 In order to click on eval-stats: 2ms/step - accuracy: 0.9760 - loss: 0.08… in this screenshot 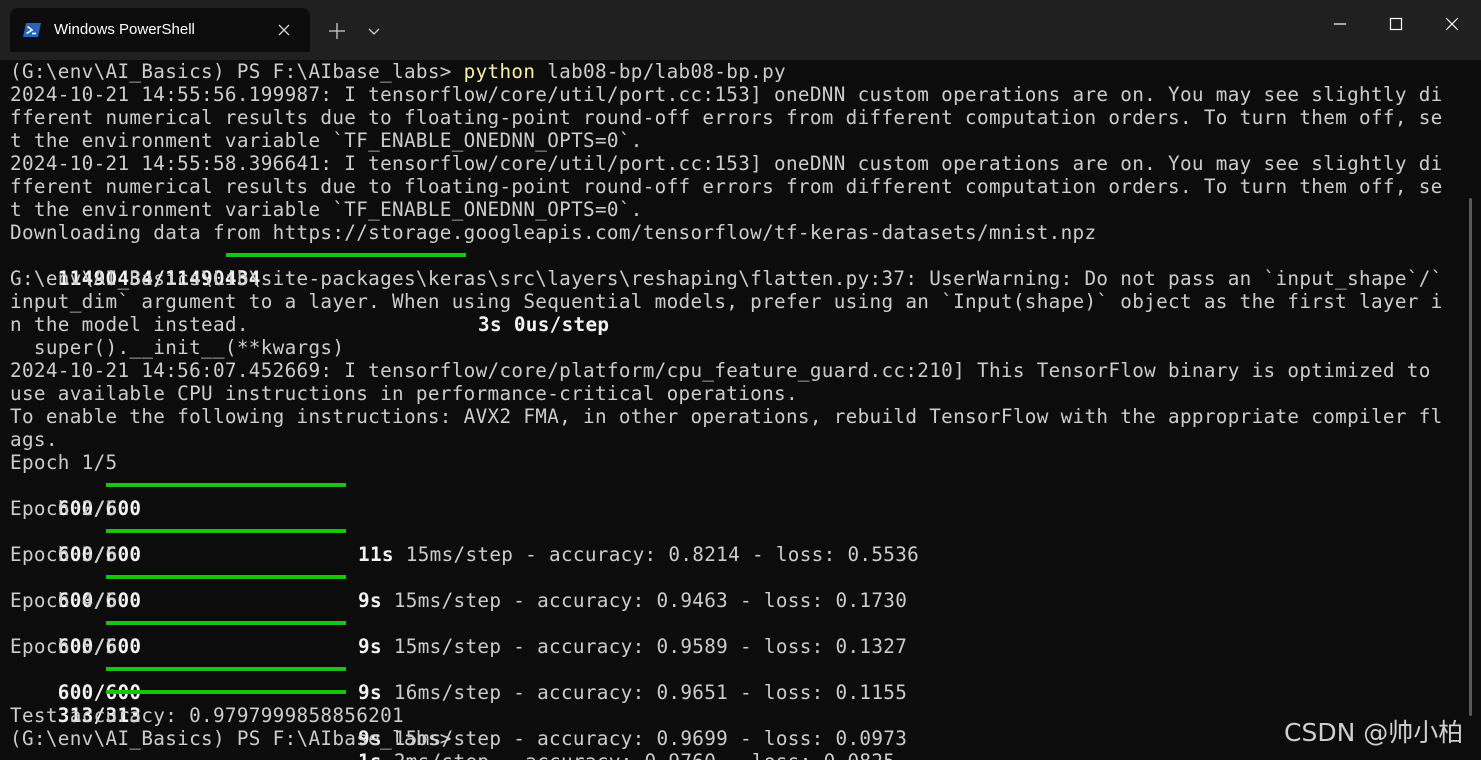, I will do `click(638, 755)`.